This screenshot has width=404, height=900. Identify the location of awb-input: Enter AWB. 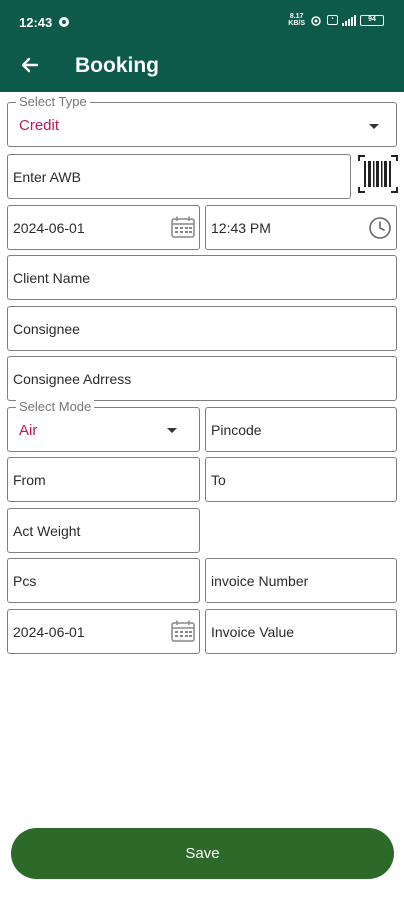
(179, 176).